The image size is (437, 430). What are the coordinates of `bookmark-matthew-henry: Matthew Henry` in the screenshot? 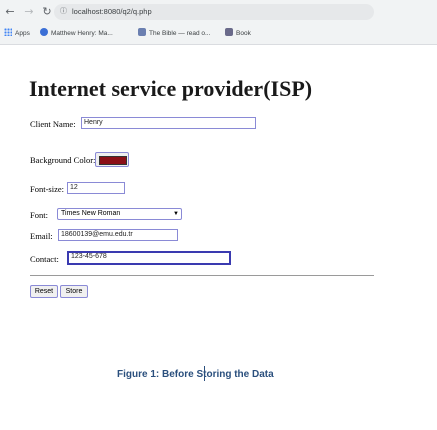 It's located at (76, 34).